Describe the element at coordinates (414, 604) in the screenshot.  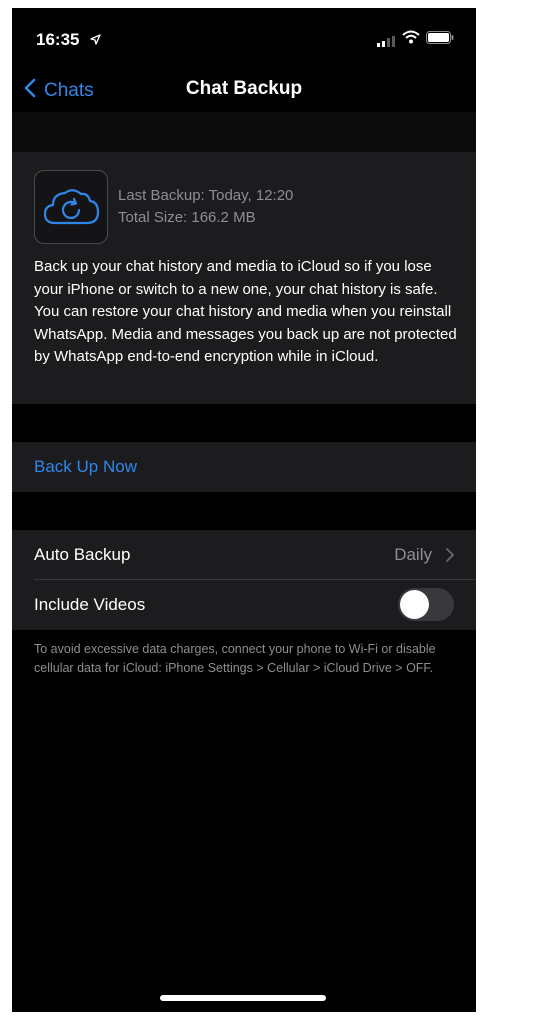
I see `toggle-knob` at that location.